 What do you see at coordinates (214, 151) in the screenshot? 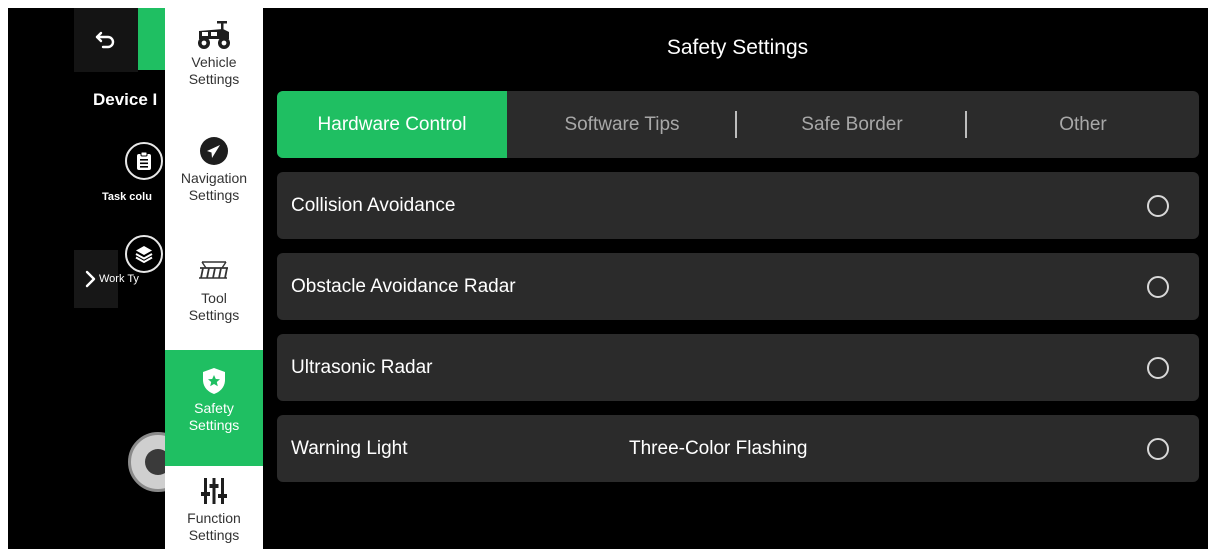
I see `navigation-icon` at bounding box center [214, 151].